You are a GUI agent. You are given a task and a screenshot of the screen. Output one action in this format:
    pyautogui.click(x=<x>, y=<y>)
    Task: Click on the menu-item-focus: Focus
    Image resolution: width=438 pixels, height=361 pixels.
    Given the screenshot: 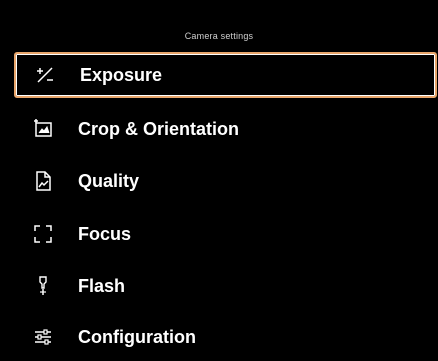 What is the action you would take?
    pyautogui.click(x=225, y=234)
    